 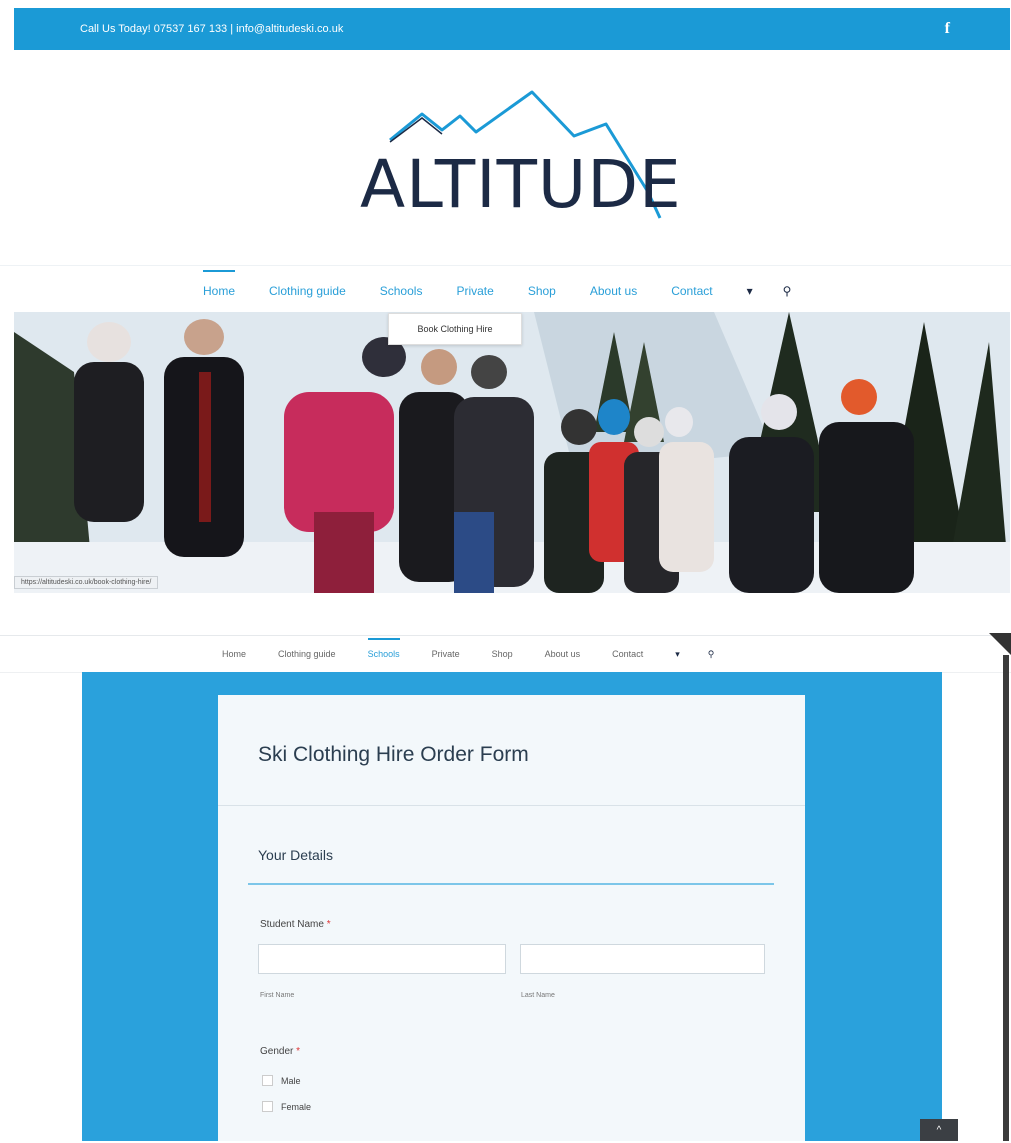 I want to click on gender-label: Gender *, so click(x=280, y=1051).